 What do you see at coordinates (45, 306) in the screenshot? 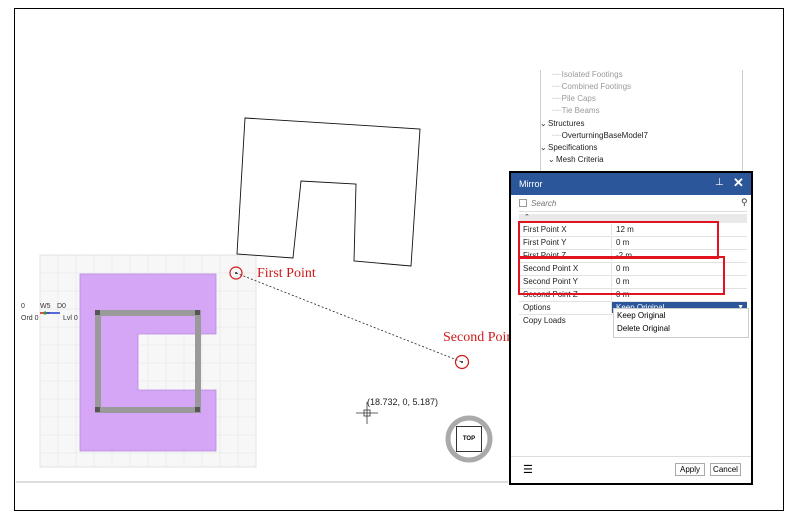
I see `axis-label: W5` at bounding box center [45, 306].